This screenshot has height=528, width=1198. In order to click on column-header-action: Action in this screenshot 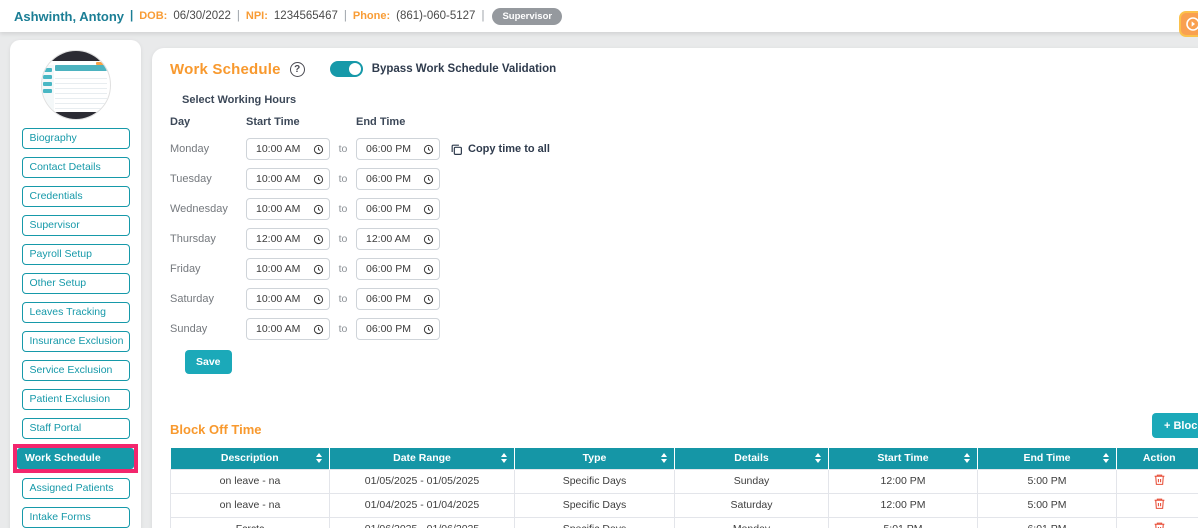, I will do `click(1157, 458)`.